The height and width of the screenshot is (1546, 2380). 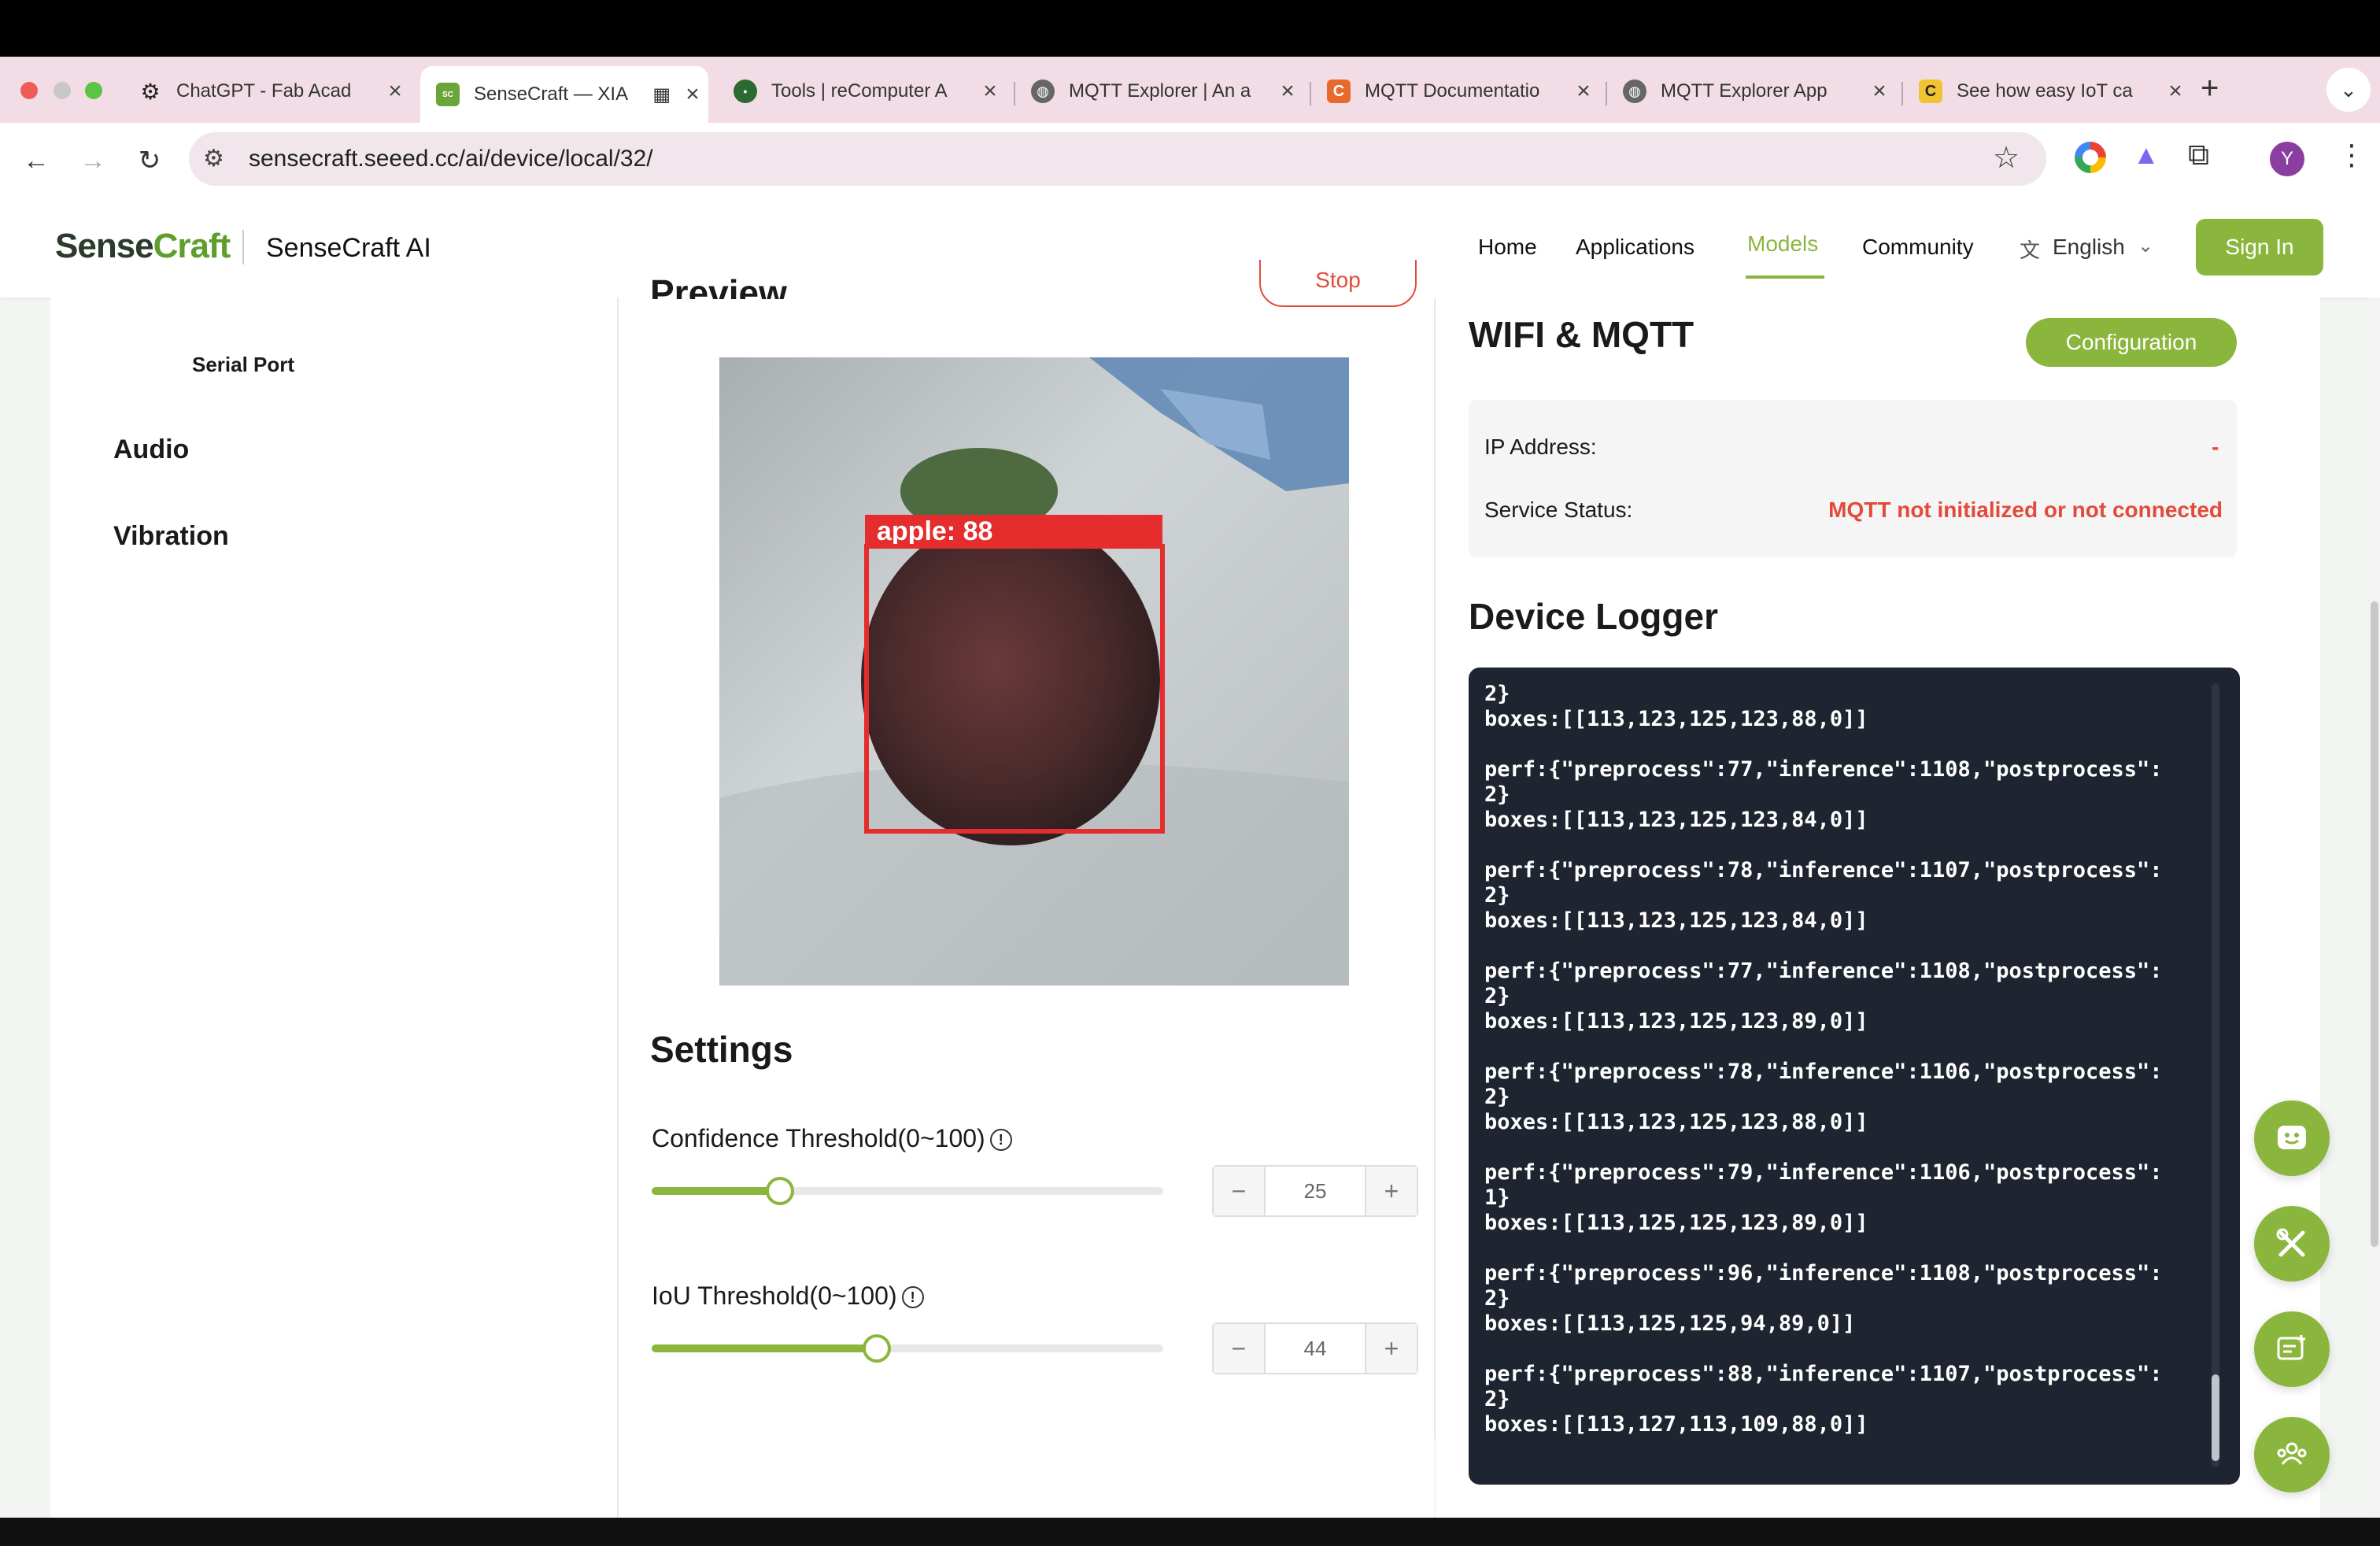 I want to click on tab-label: MQTT Explorer | An a, so click(x=1160, y=91).